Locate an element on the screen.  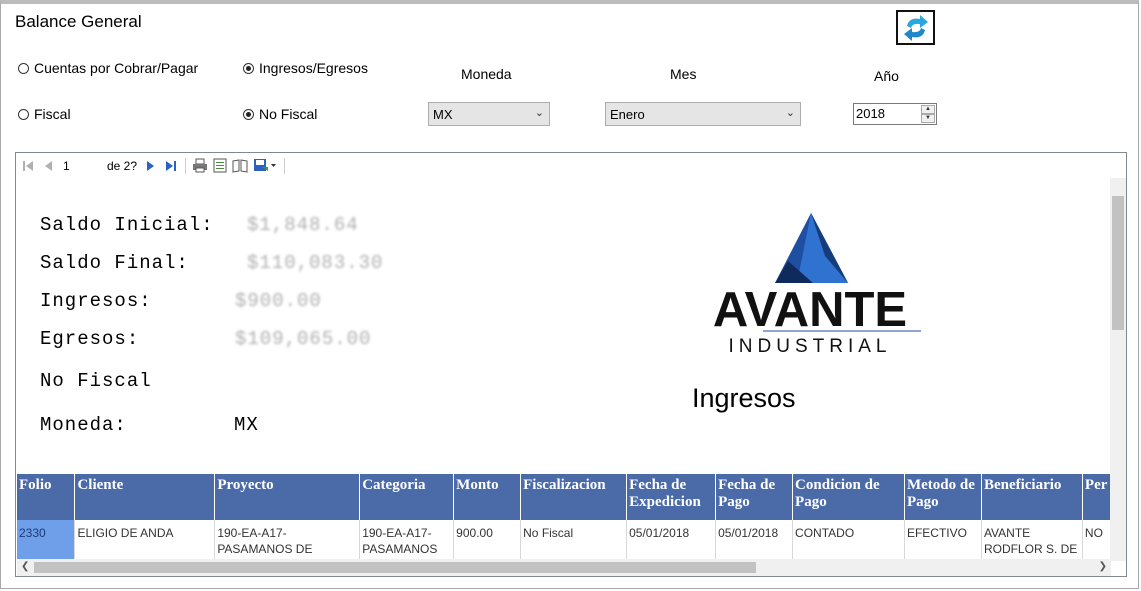
column-header: Beneficiario is located at coordinates (1032, 497).